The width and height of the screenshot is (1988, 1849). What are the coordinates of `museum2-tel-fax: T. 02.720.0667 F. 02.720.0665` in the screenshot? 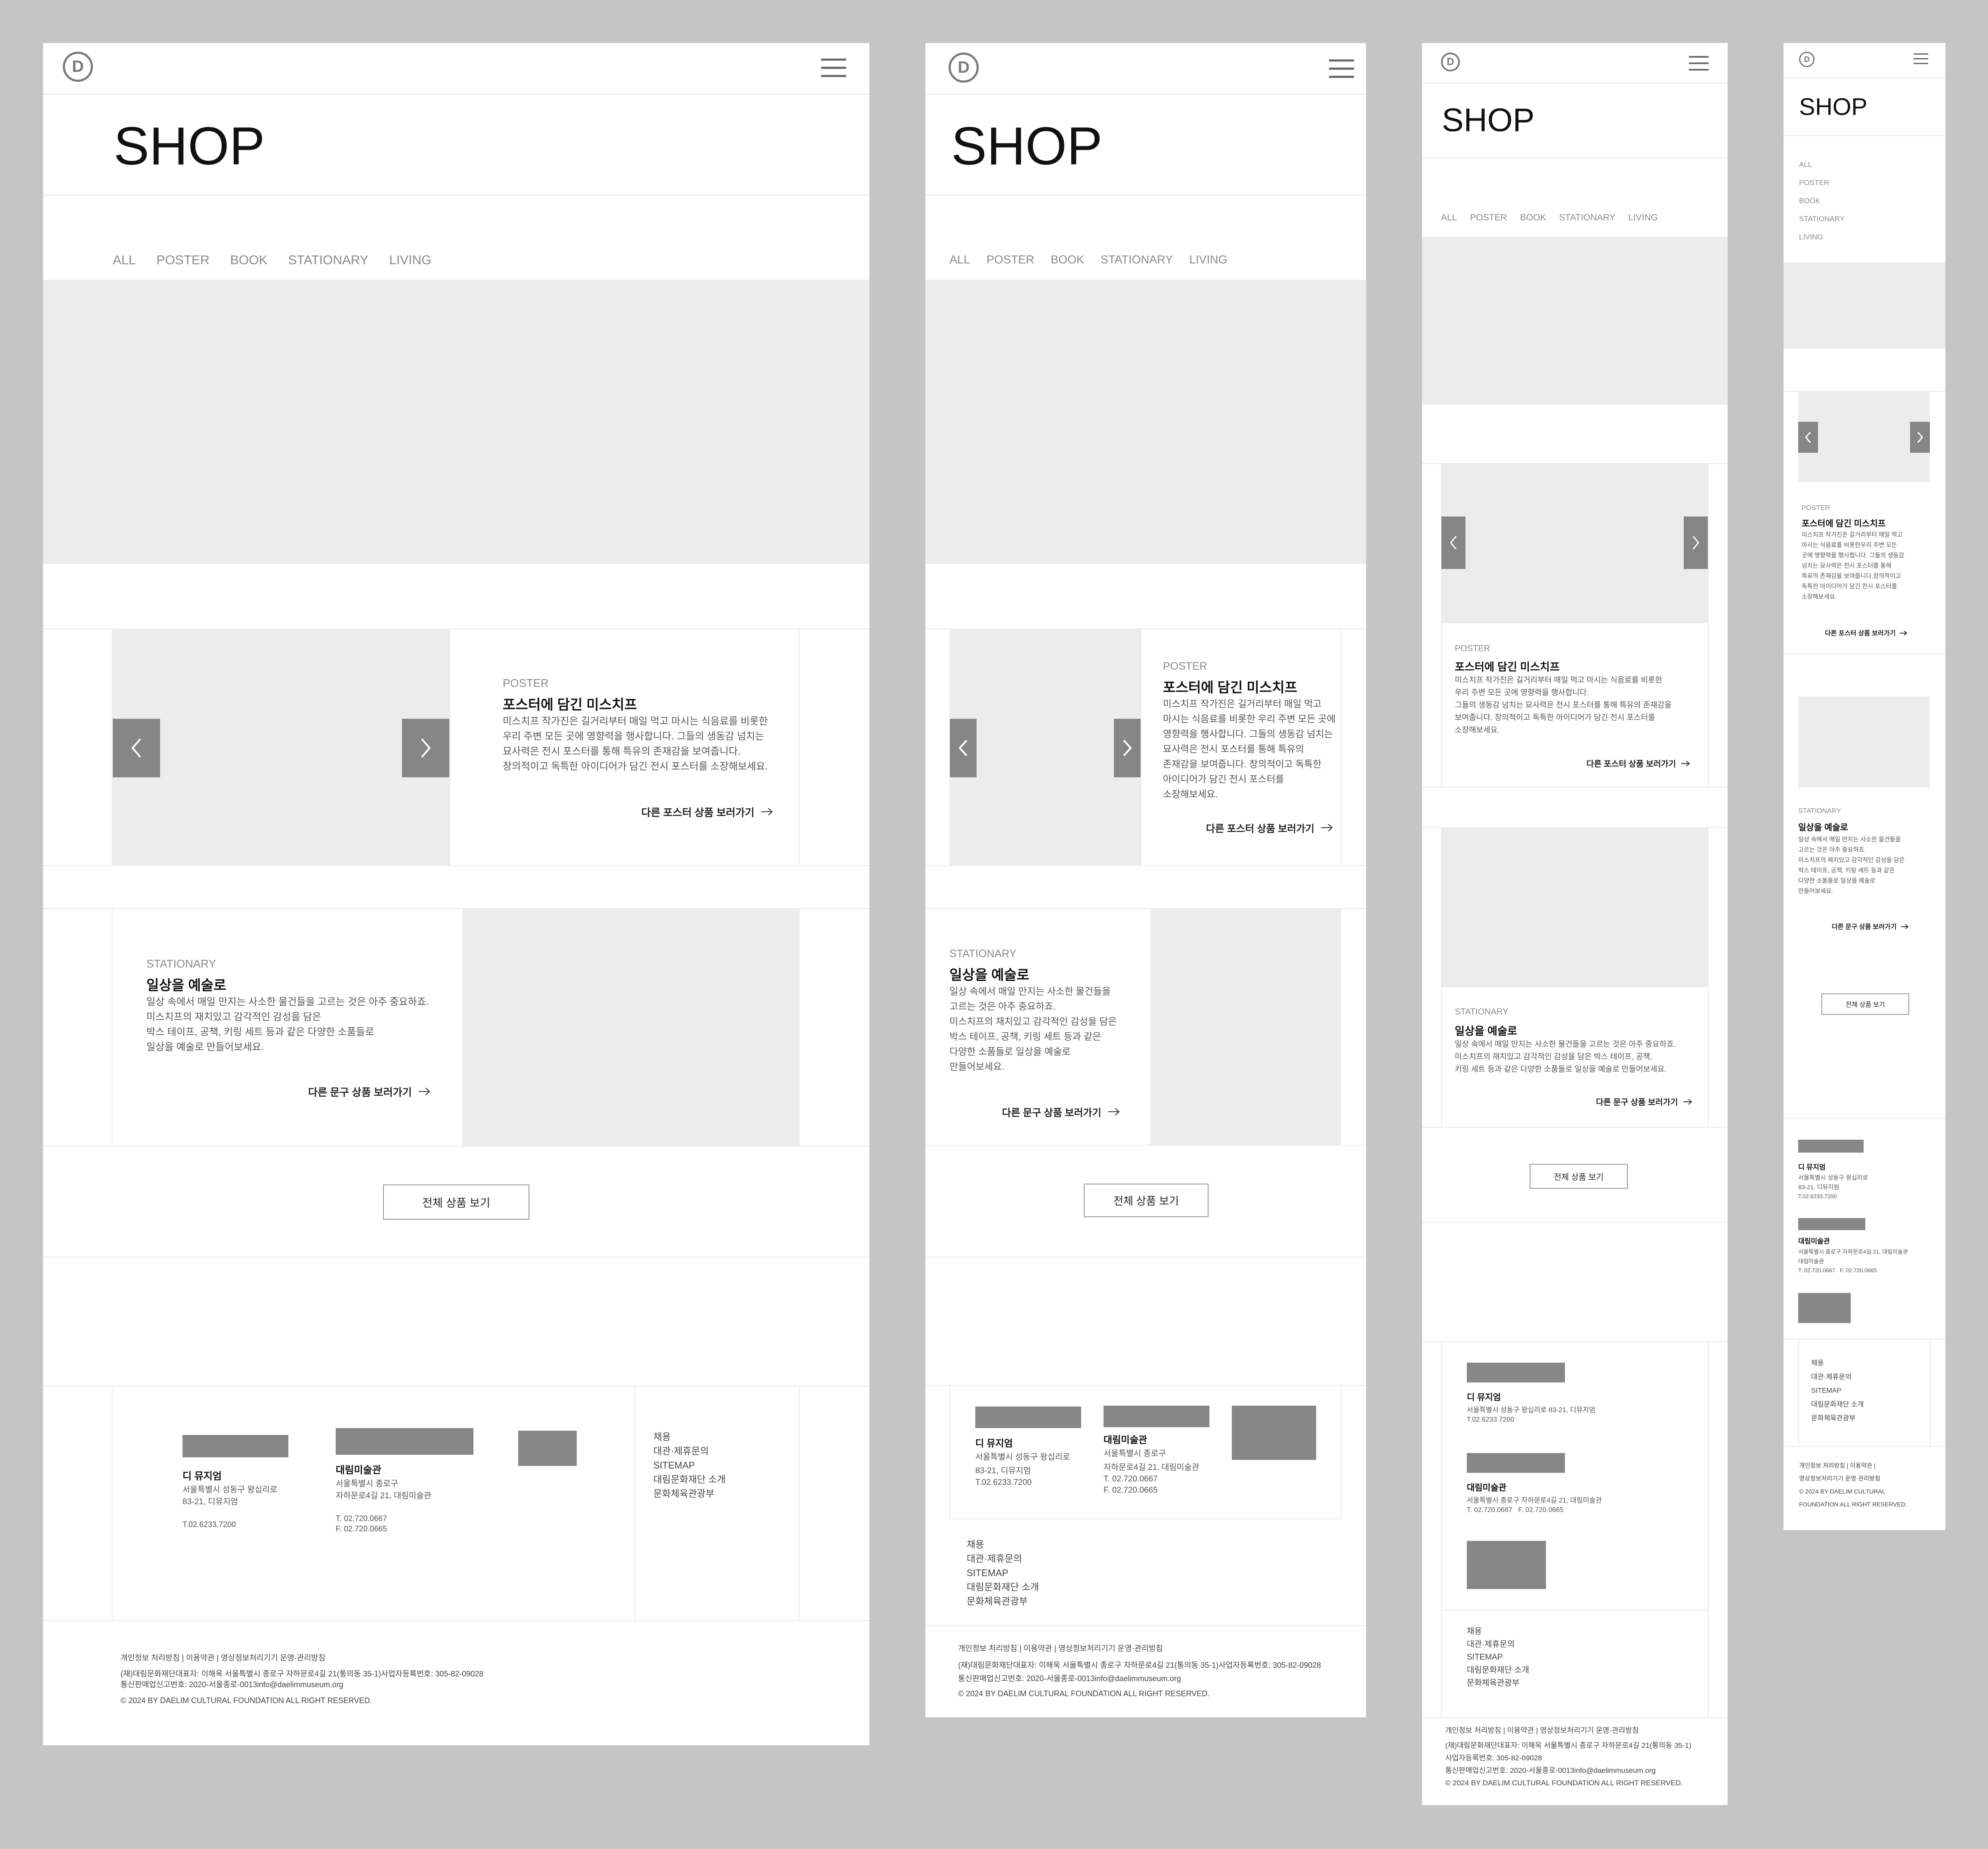 It's located at (1837, 1270).